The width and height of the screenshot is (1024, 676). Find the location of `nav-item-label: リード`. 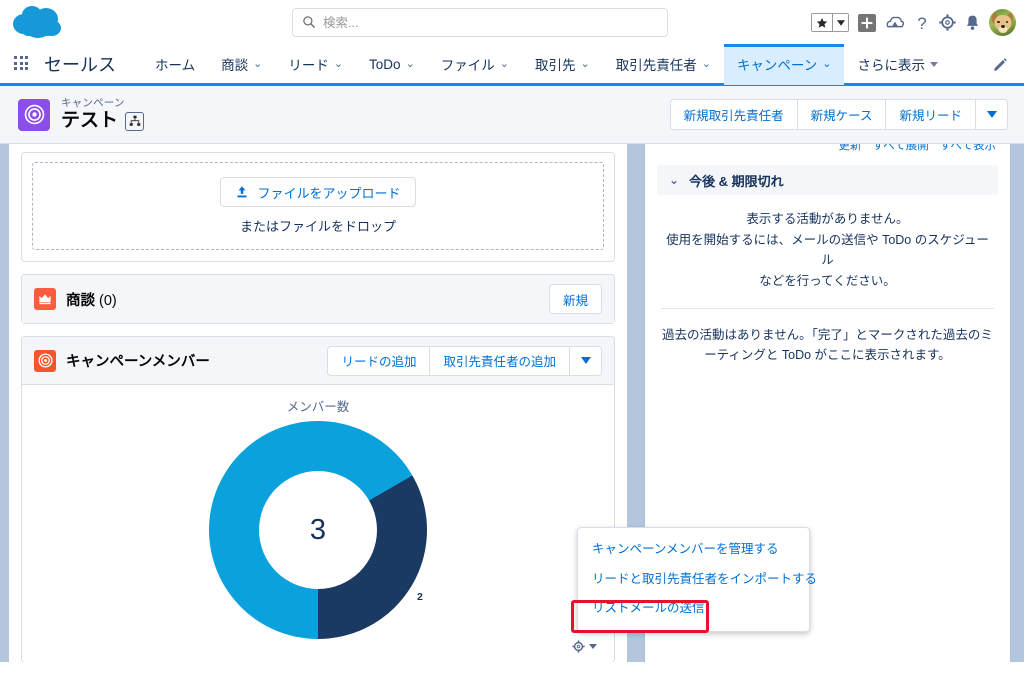

nav-item-label: リード is located at coordinates (308, 65).